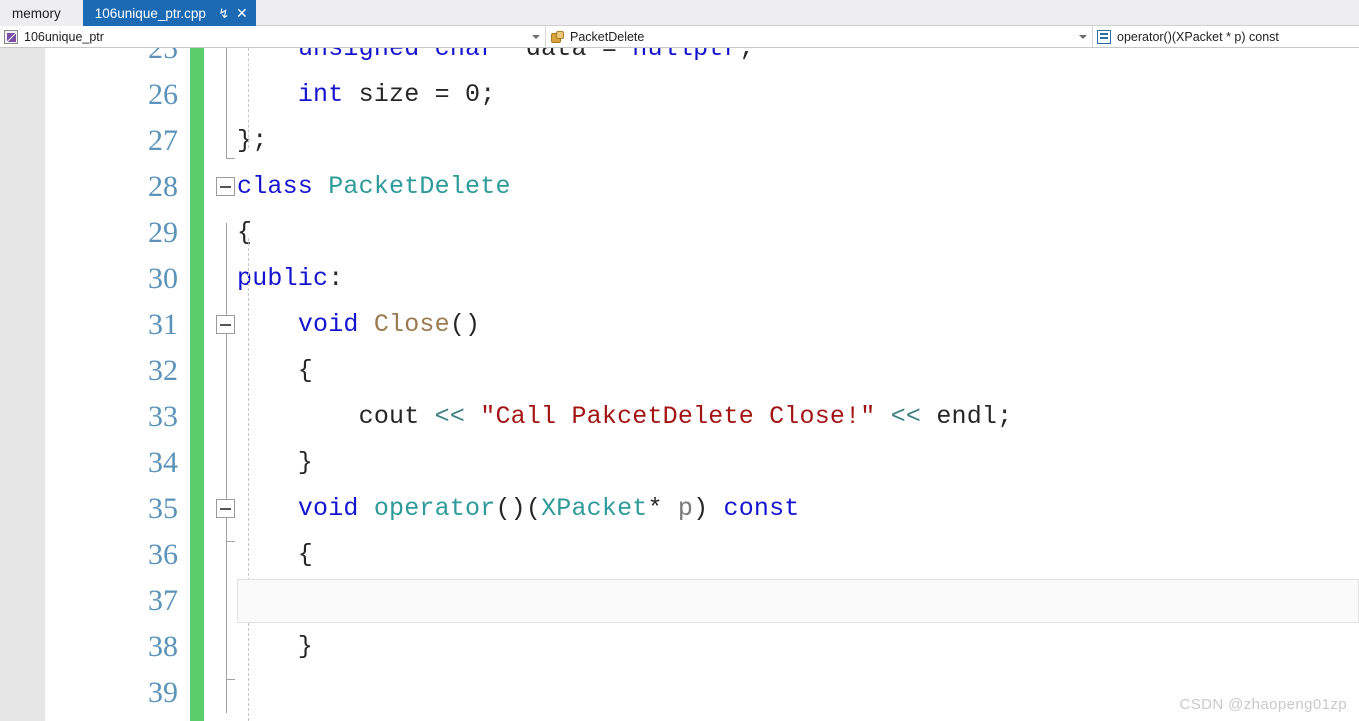 The height and width of the screenshot is (721, 1359). Describe the element at coordinates (163, 692) in the screenshot. I see `line-number: 39` at that location.